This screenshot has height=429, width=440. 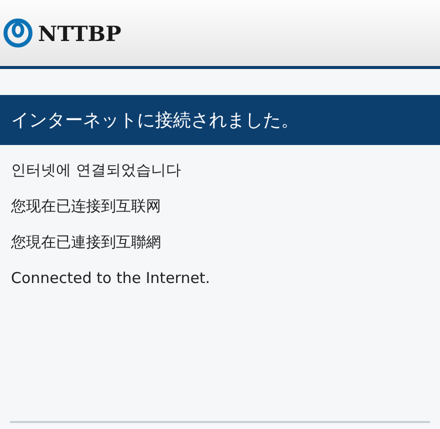 I want to click on message-text: 인터넷에 연결되었습니다, so click(x=96, y=170).